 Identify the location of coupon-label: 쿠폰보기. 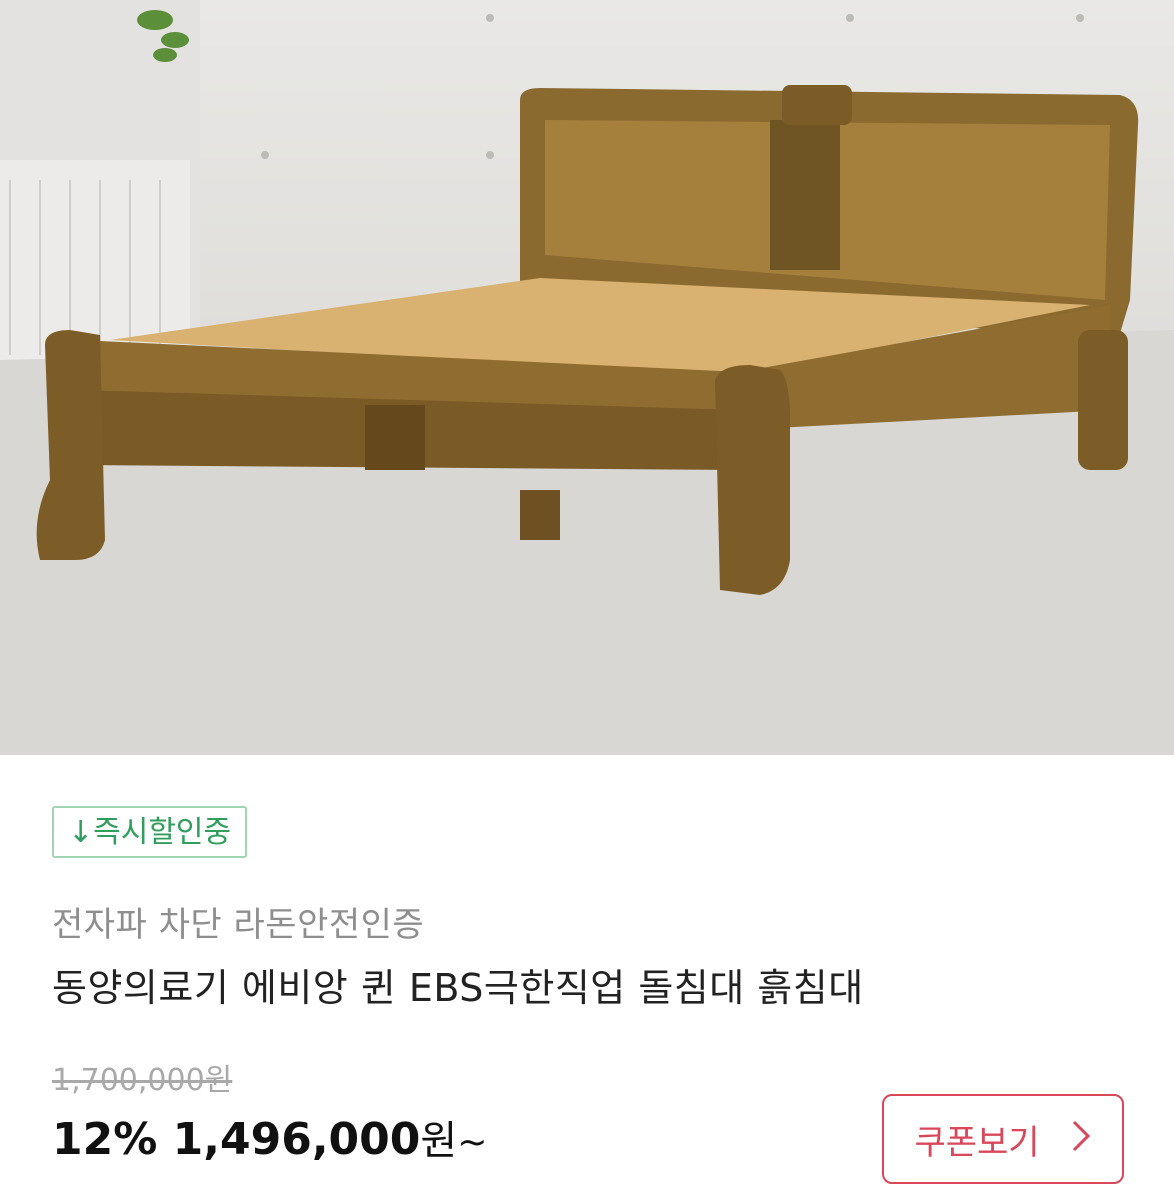
(977, 1142).